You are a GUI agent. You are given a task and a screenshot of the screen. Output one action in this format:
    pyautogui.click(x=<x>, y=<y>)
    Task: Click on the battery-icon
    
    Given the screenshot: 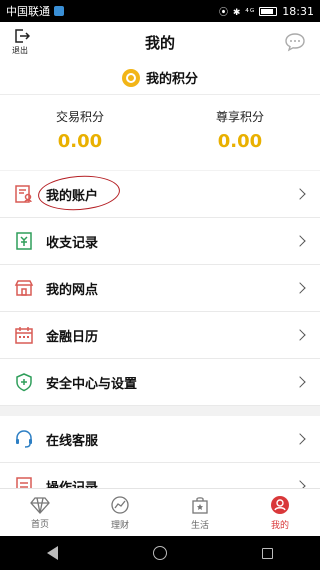 What is the action you would take?
    pyautogui.click(x=268, y=11)
    